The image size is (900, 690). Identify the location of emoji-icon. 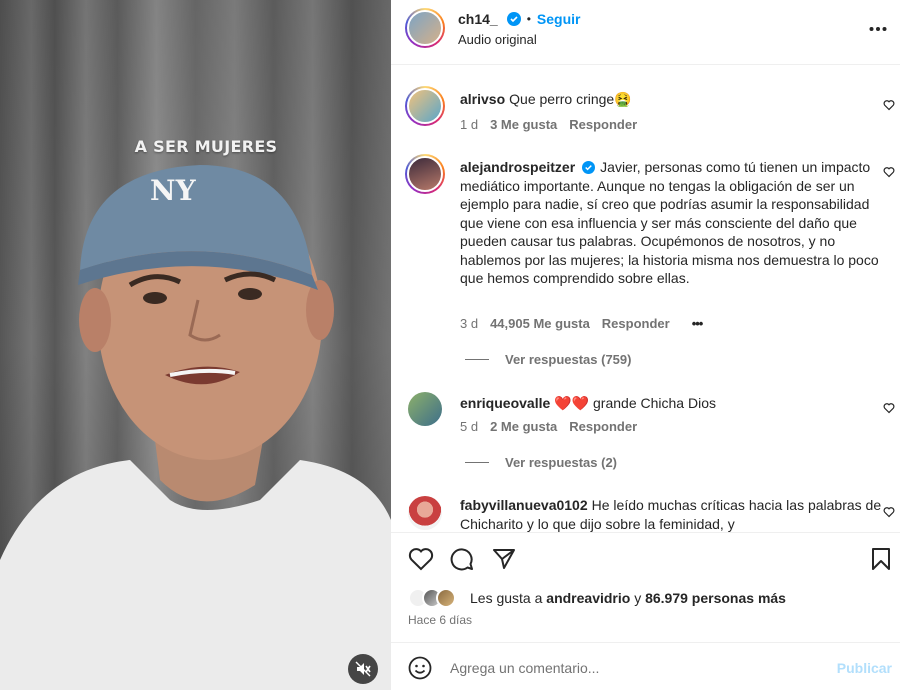
(420, 668).